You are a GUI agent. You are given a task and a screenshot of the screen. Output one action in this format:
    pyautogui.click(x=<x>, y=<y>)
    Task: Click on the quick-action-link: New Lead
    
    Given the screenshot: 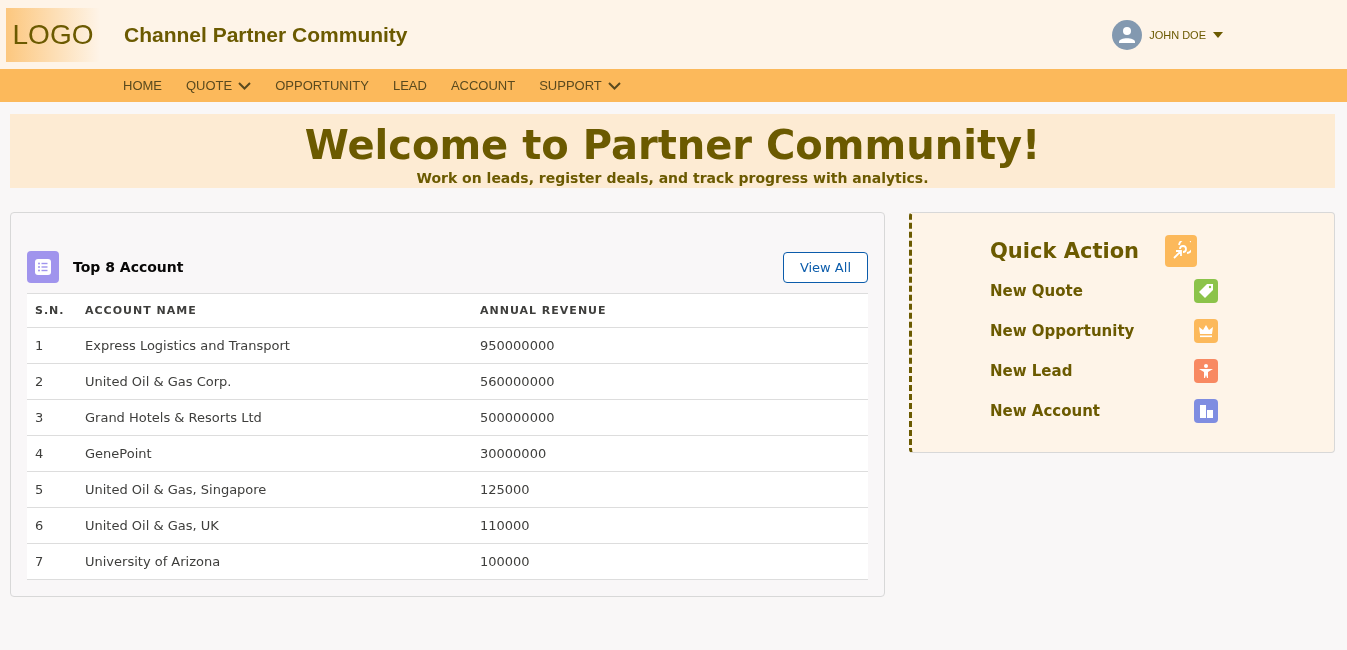 What is the action you would take?
    pyautogui.click(x=1092, y=371)
    